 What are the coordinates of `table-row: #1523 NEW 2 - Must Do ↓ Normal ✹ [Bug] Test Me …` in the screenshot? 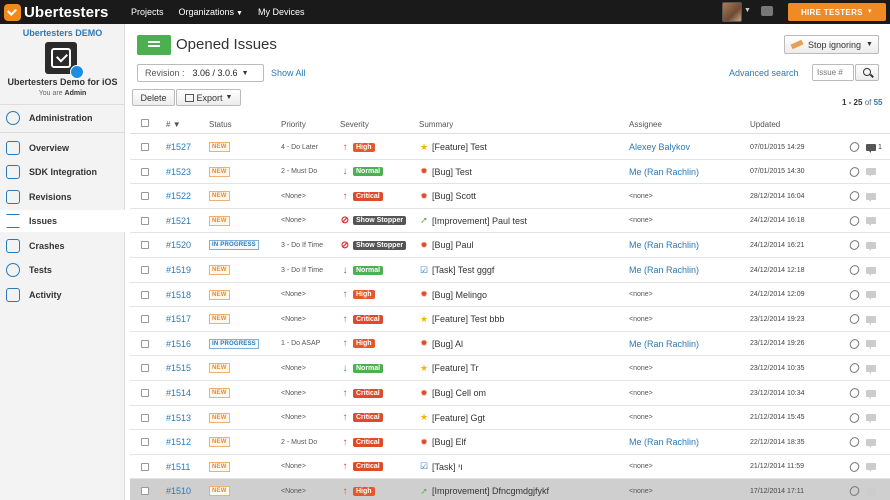 It's located at (510, 172).